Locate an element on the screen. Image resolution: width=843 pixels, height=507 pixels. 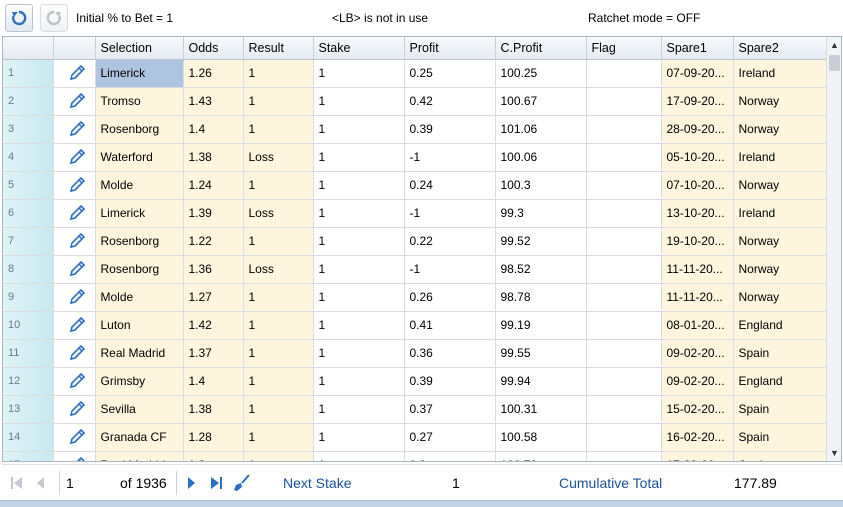
column-header-odds: Odds is located at coordinates (213, 48).